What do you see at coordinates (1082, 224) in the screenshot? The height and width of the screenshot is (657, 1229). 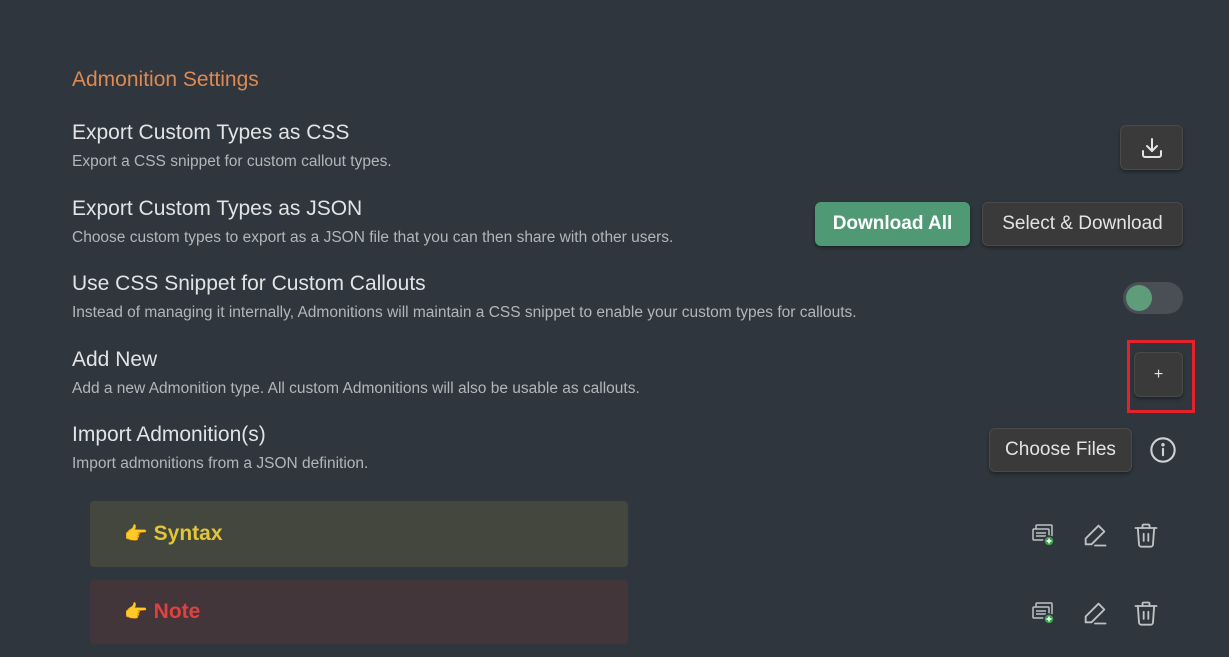 I see `select-download-button: Select & Download` at bounding box center [1082, 224].